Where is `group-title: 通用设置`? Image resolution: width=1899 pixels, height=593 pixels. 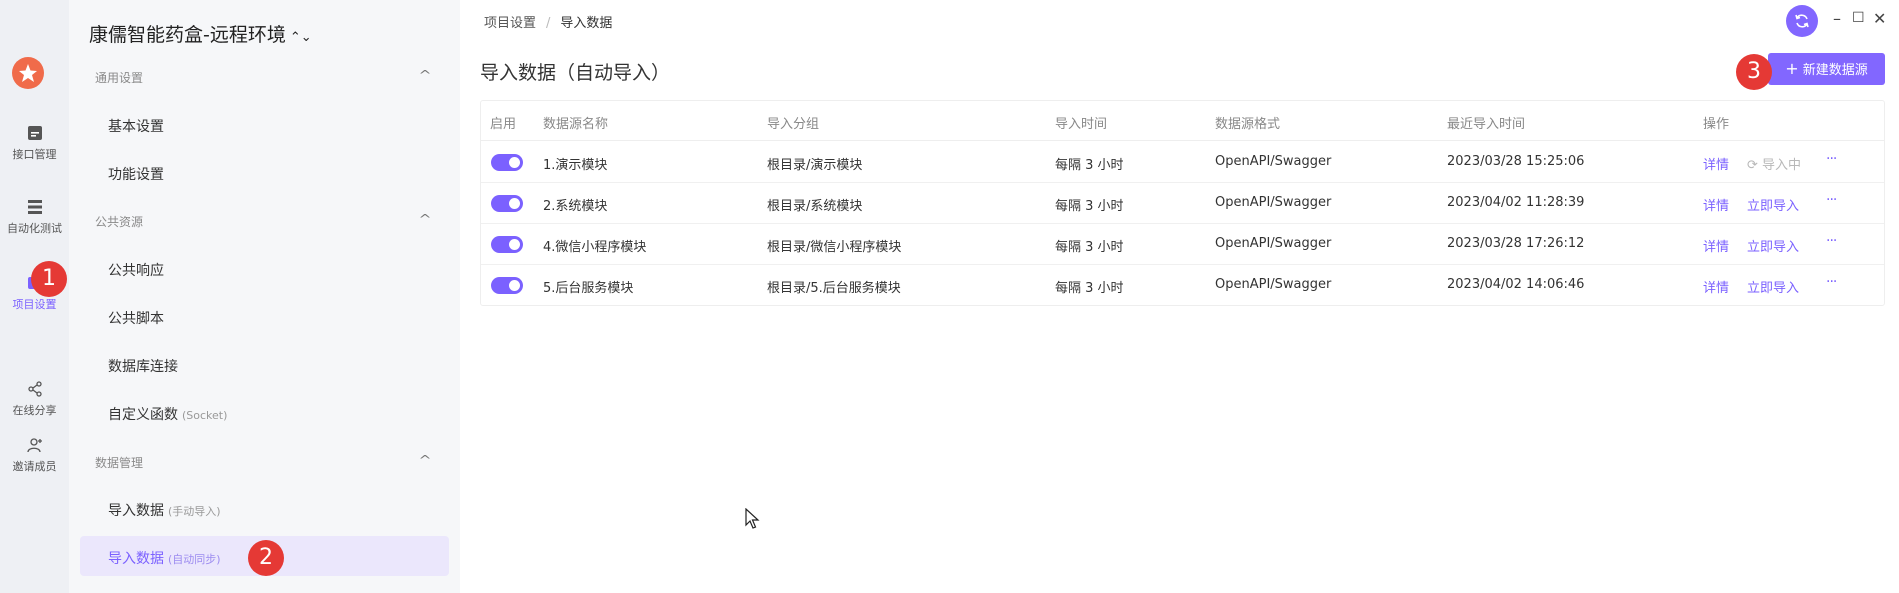
group-title: 通用设置 is located at coordinates (119, 78).